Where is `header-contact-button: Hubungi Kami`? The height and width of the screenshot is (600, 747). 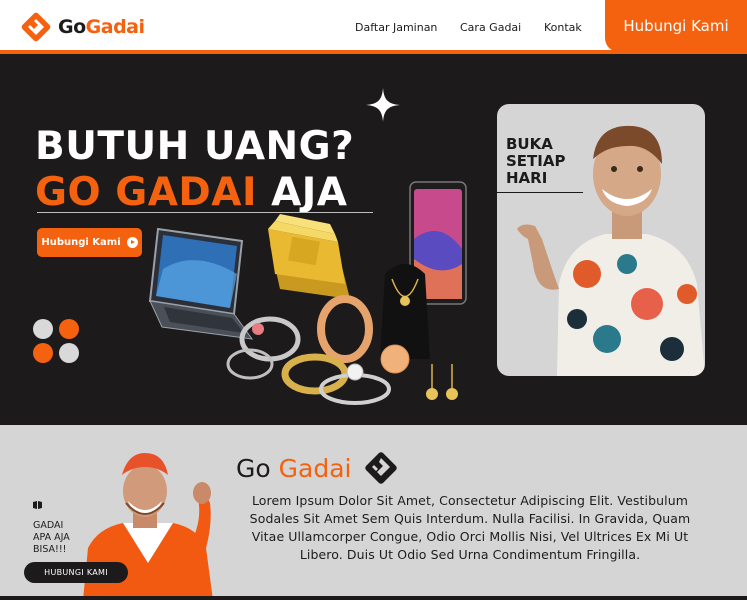
header-contact-button: Hubungi Kami is located at coordinates (676, 26).